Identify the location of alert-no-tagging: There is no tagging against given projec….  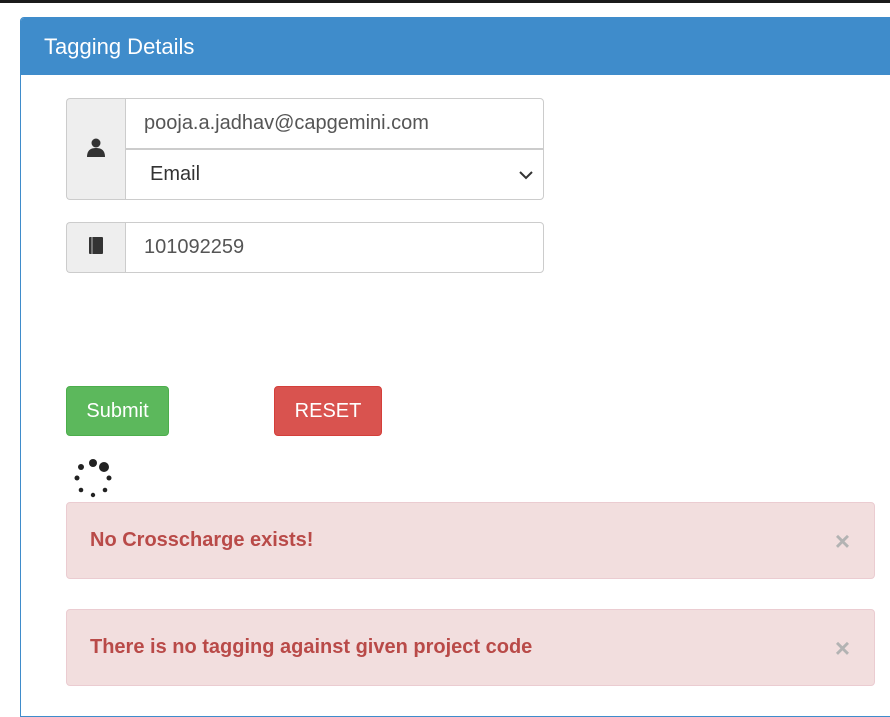
(470, 647).